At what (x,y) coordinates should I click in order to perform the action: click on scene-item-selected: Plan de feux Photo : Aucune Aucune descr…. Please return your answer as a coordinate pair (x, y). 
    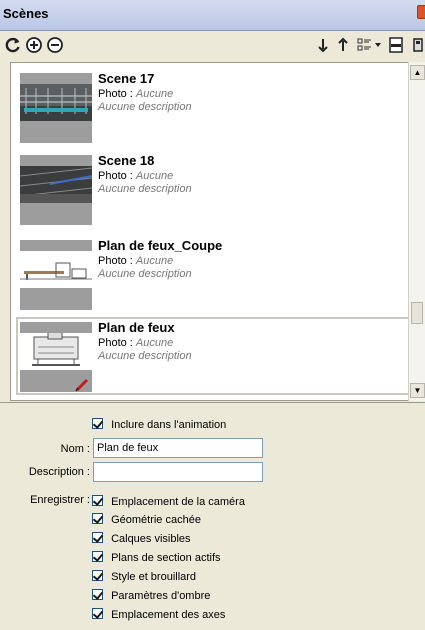
    Looking at the image, I should click on (214, 356).